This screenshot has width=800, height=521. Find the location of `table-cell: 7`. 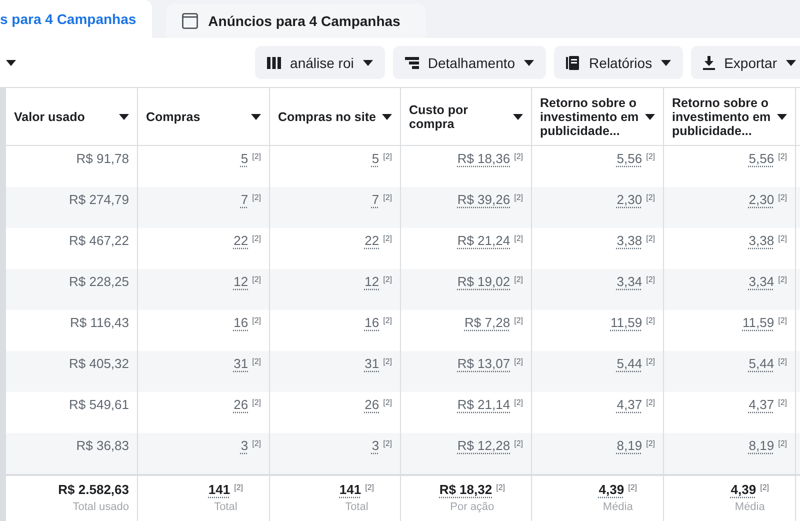

table-cell: 7 is located at coordinates (376, 199).